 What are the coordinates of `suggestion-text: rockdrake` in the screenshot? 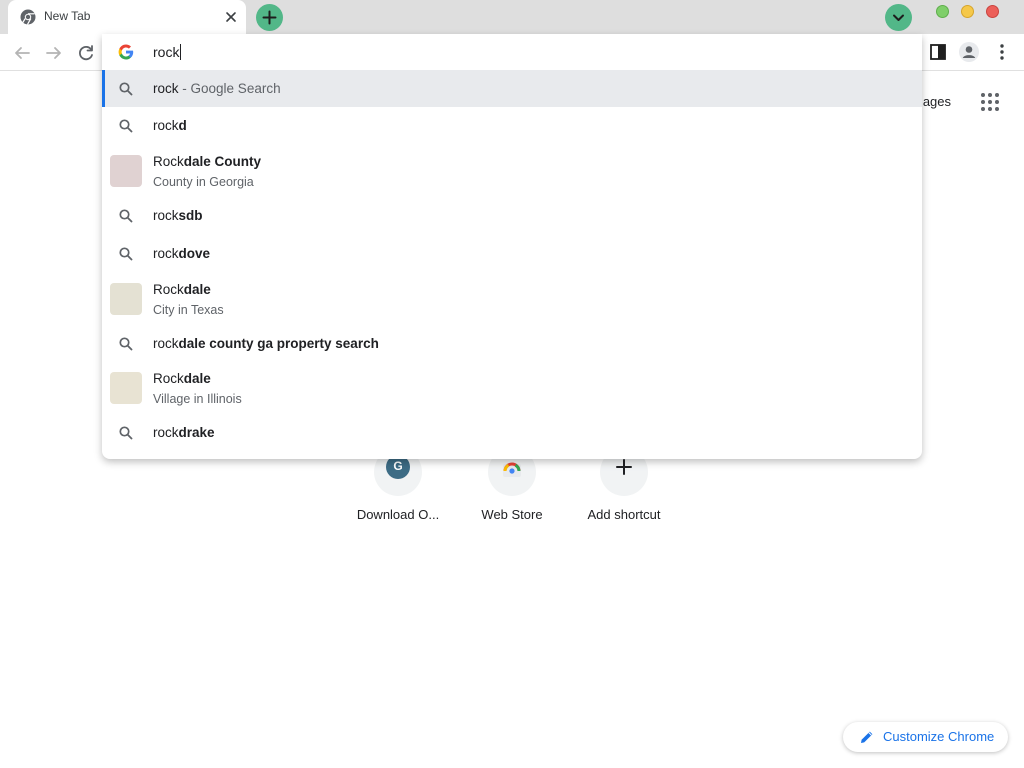 It's located at (184, 432).